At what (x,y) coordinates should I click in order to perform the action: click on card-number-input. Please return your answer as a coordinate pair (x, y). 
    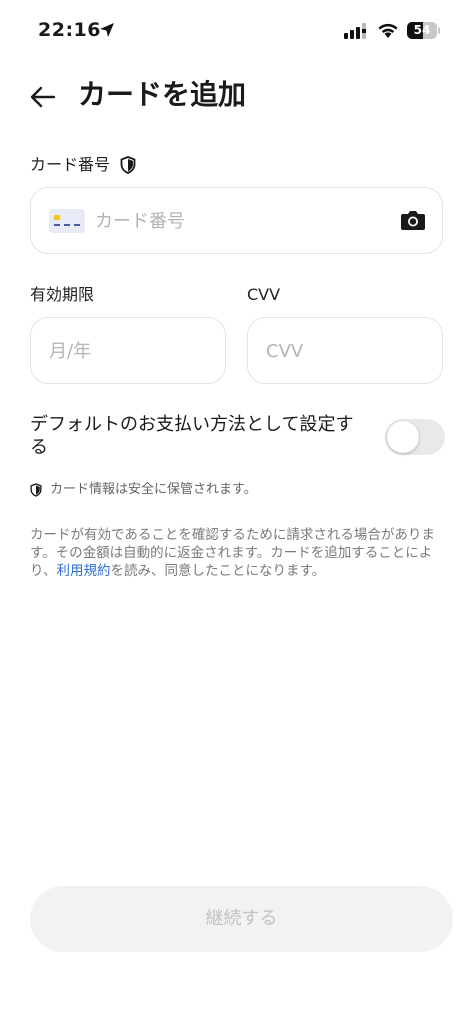
    Looking at the image, I should click on (240, 221).